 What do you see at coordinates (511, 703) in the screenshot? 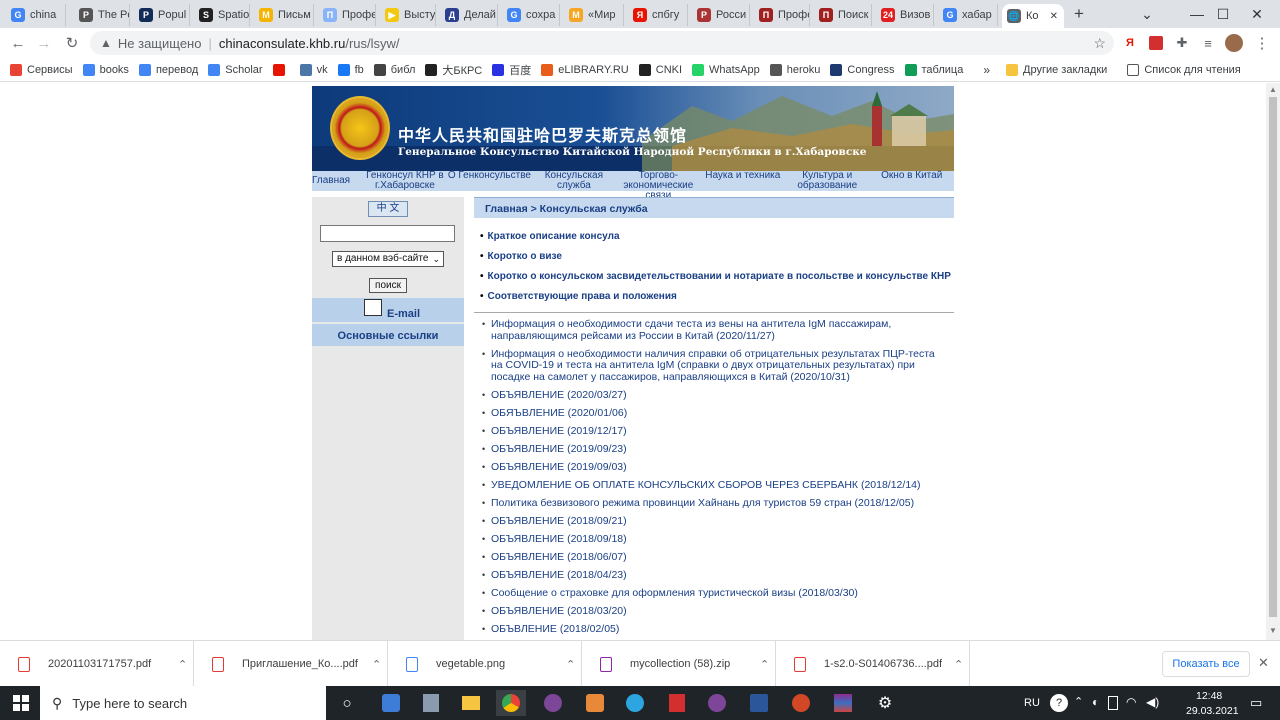
I see `chrome-taskbar-icon` at bounding box center [511, 703].